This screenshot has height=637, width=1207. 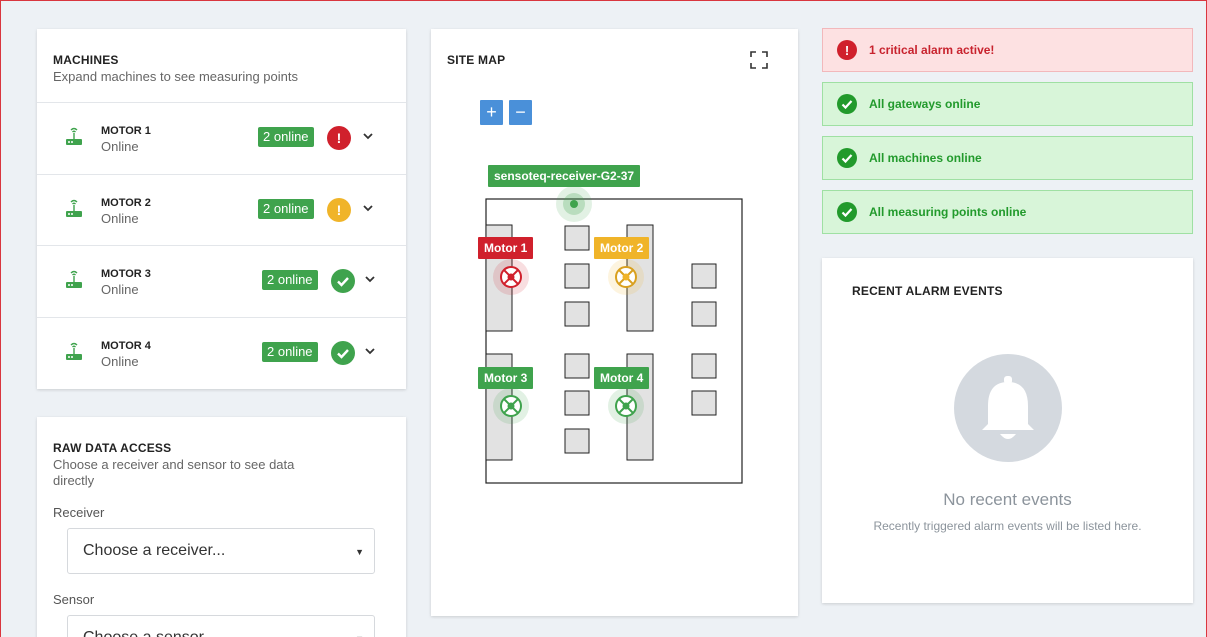 What do you see at coordinates (79, 512) in the screenshot?
I see `receiver-label: Receiver` at bounding box center [79, 512].